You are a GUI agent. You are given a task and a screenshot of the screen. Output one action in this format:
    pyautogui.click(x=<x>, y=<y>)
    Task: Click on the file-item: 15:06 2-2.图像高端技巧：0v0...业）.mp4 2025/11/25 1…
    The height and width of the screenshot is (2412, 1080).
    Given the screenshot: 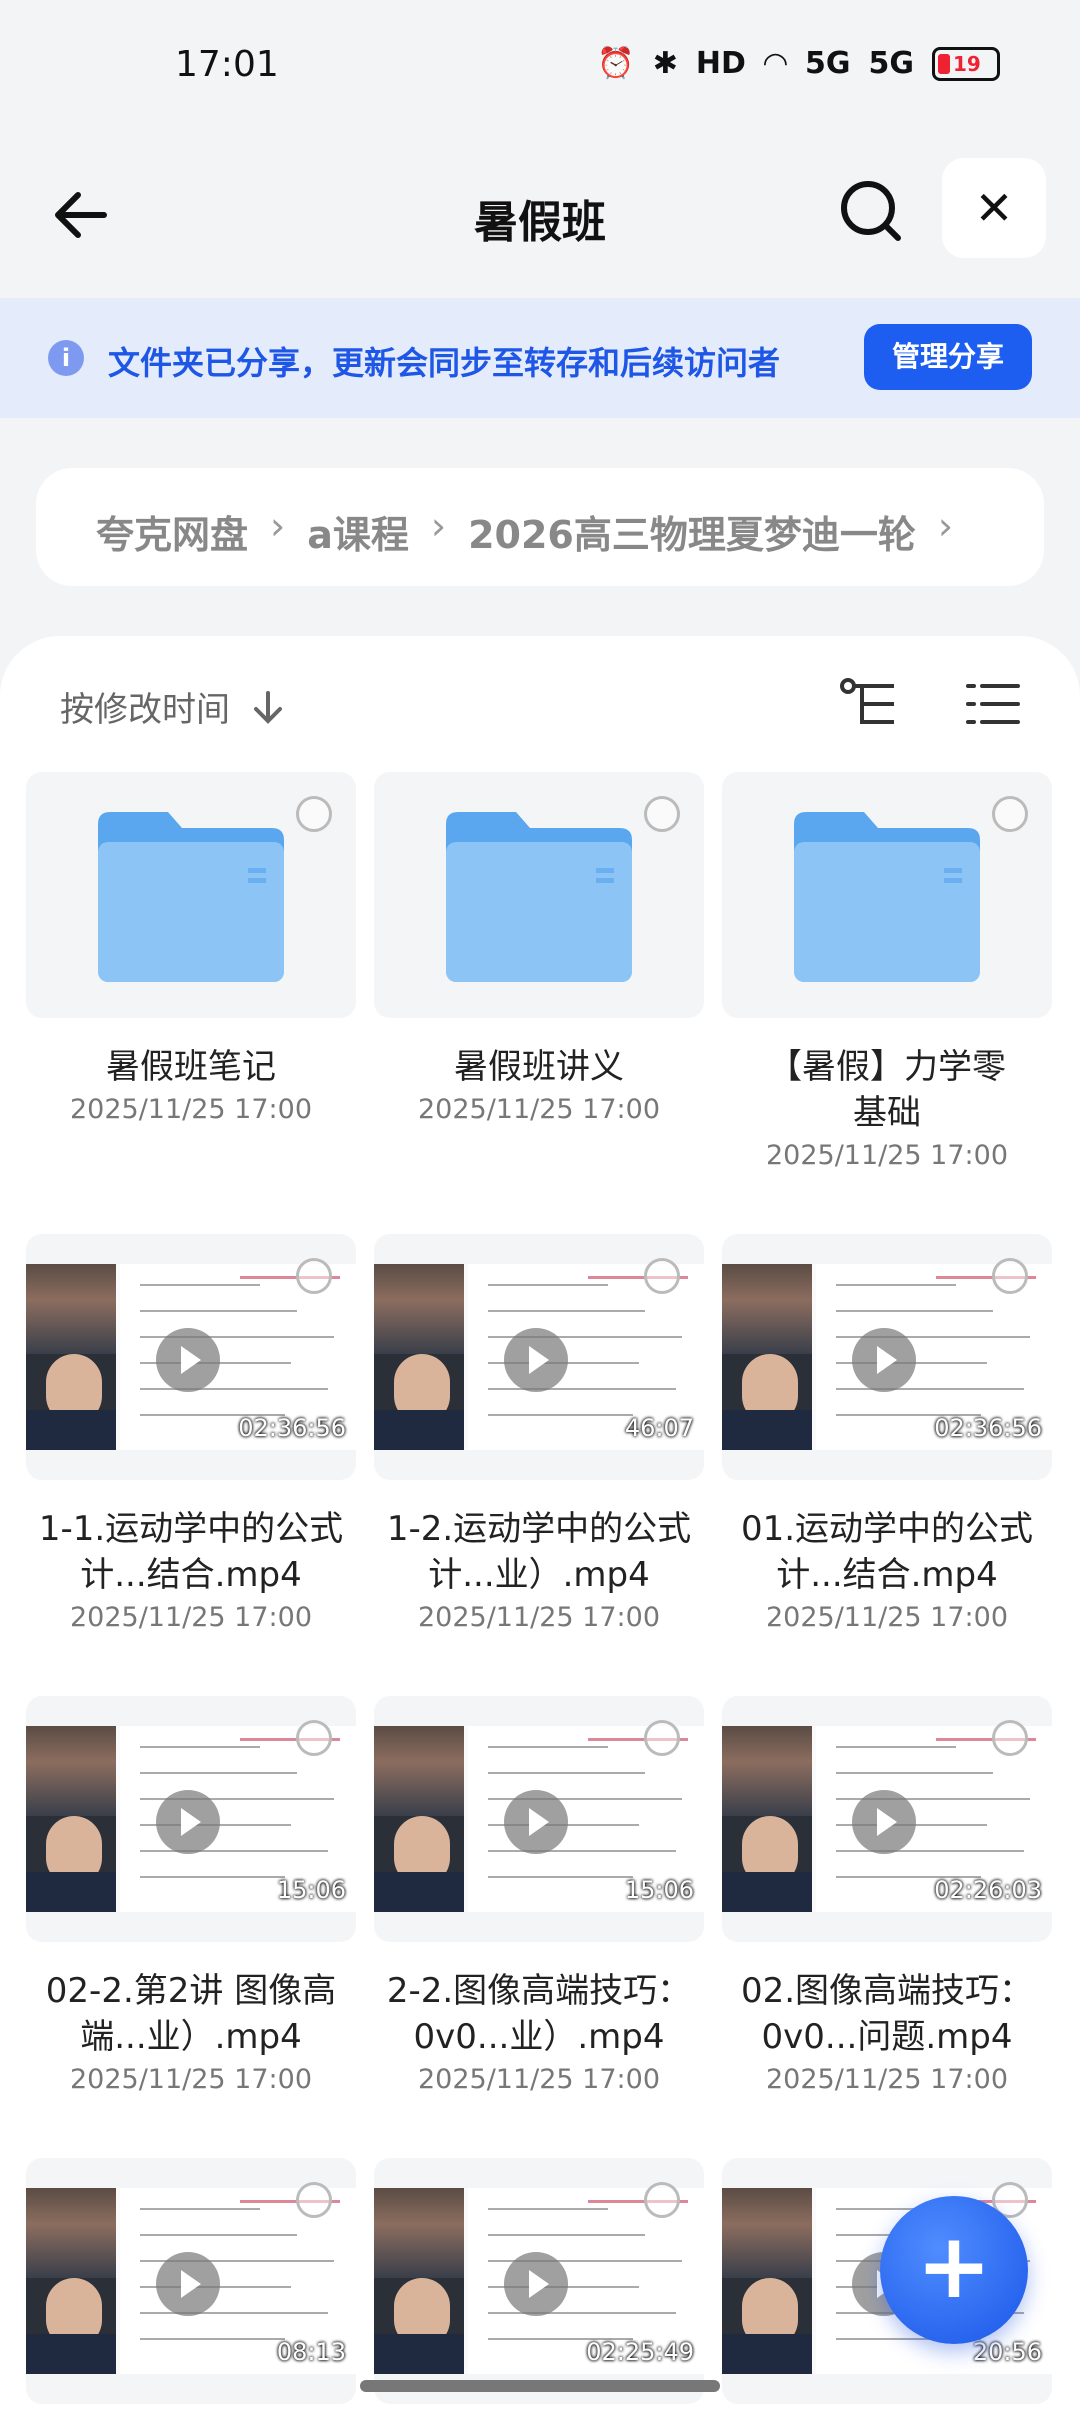 What is the action you would take?
    pyautogui.click(x=539, y=1895)
    